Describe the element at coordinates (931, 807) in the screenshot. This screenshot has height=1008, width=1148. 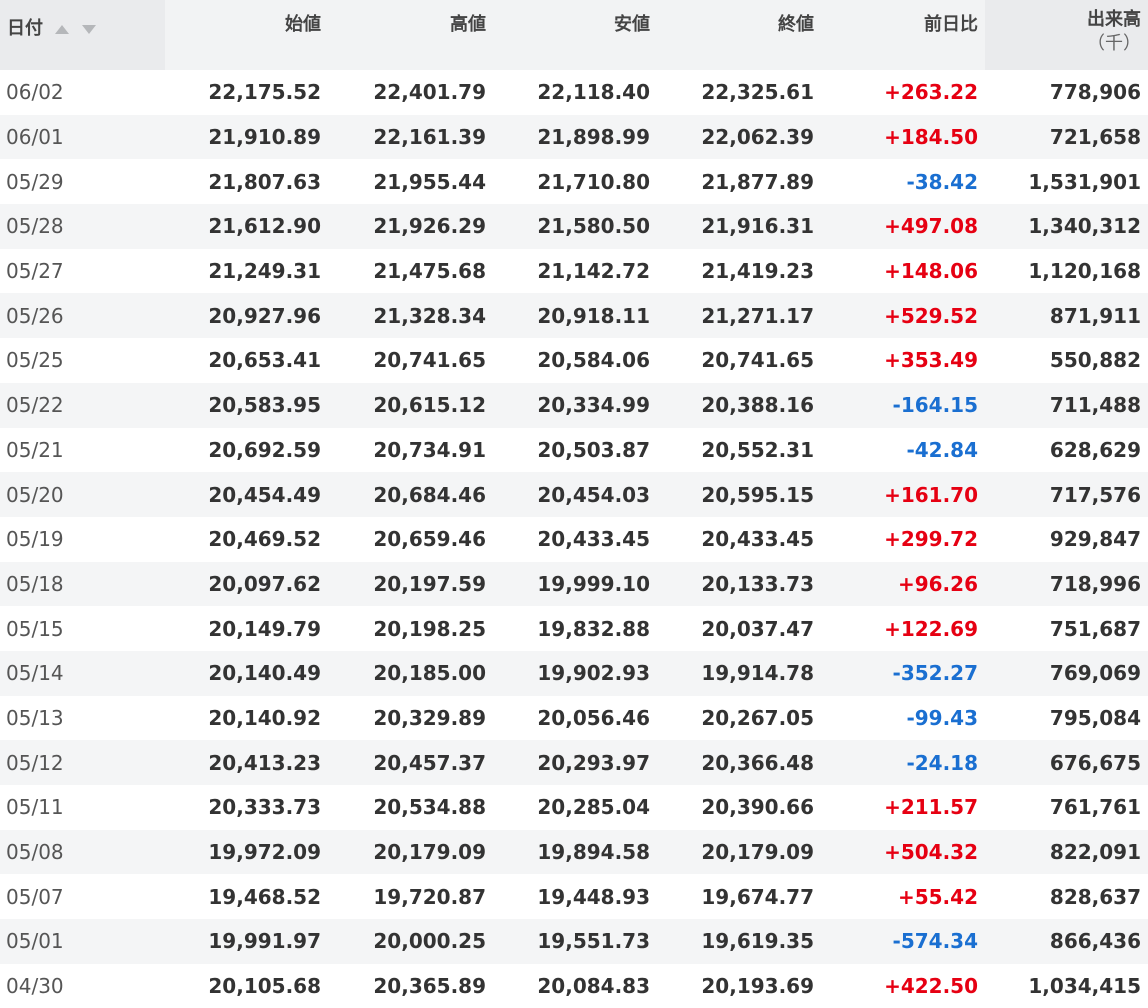
I see `change-cell: +211.57` at that location.